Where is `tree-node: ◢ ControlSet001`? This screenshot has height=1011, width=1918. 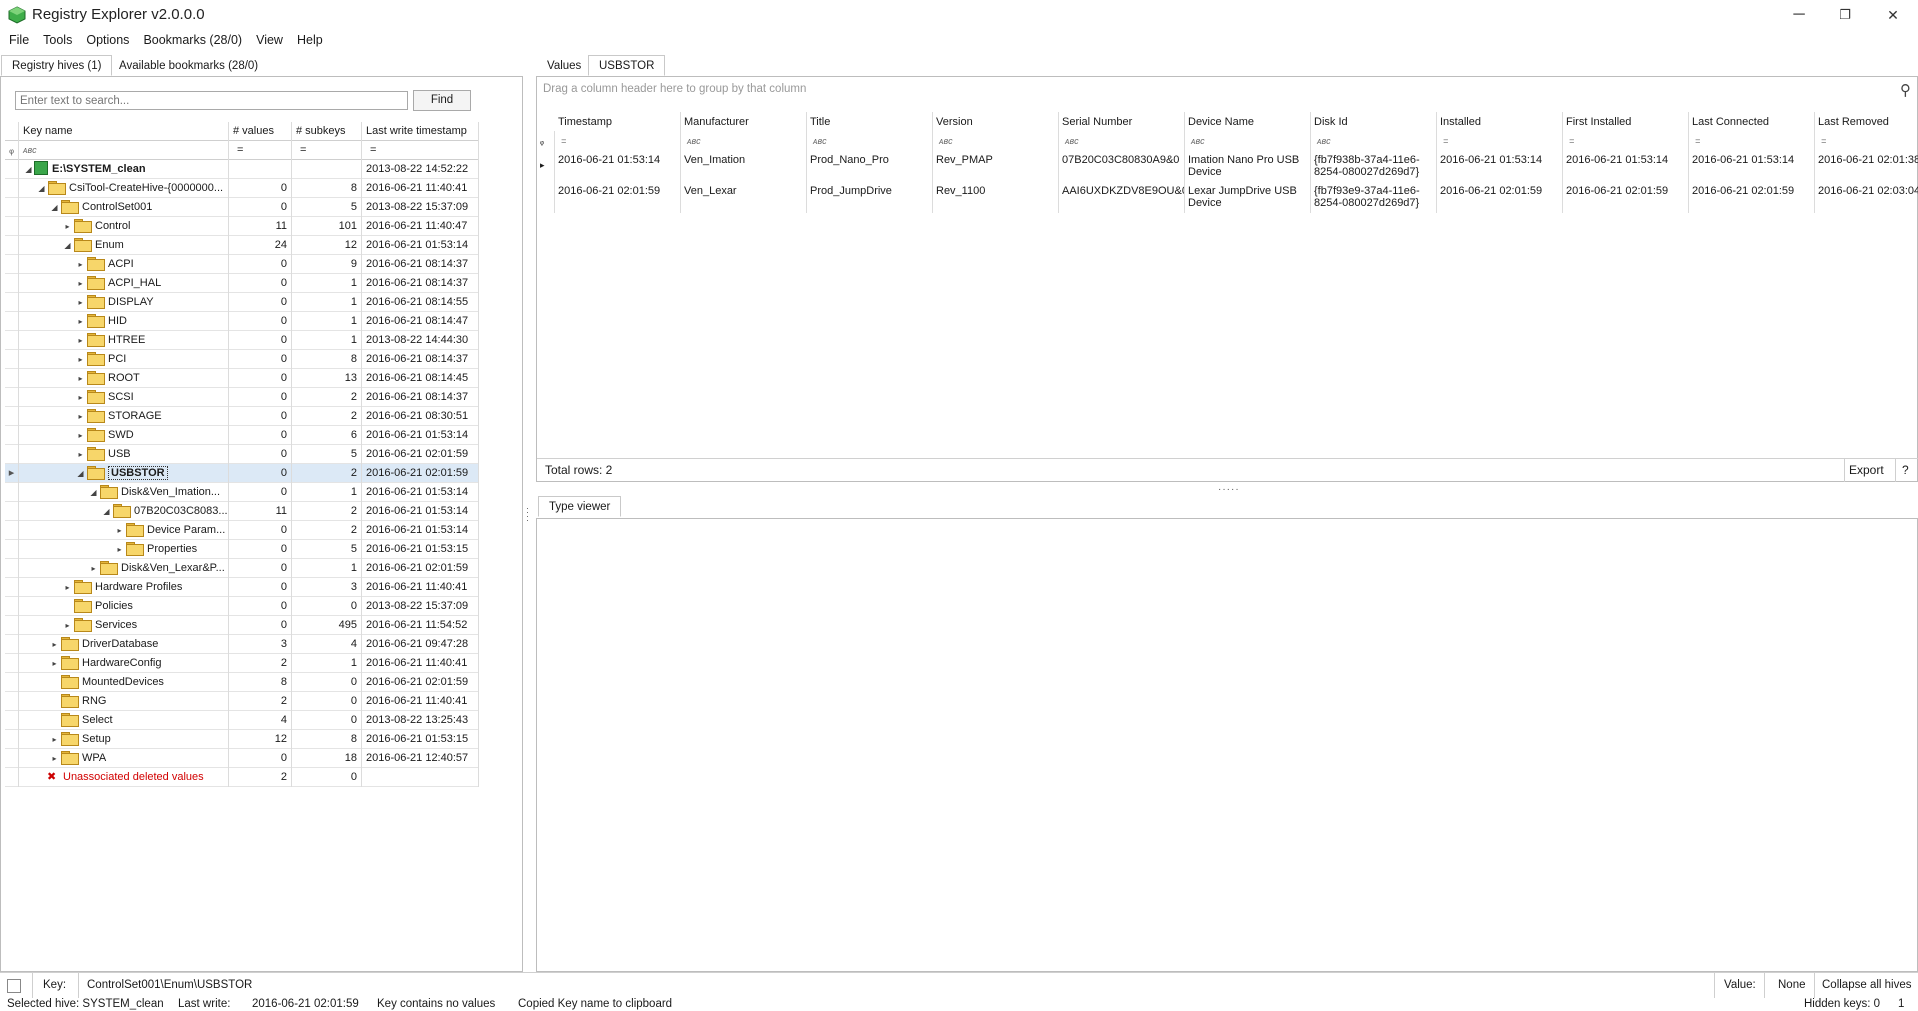
tree-node: ◢ ControlSet001 is located at coordinates (124, 207).